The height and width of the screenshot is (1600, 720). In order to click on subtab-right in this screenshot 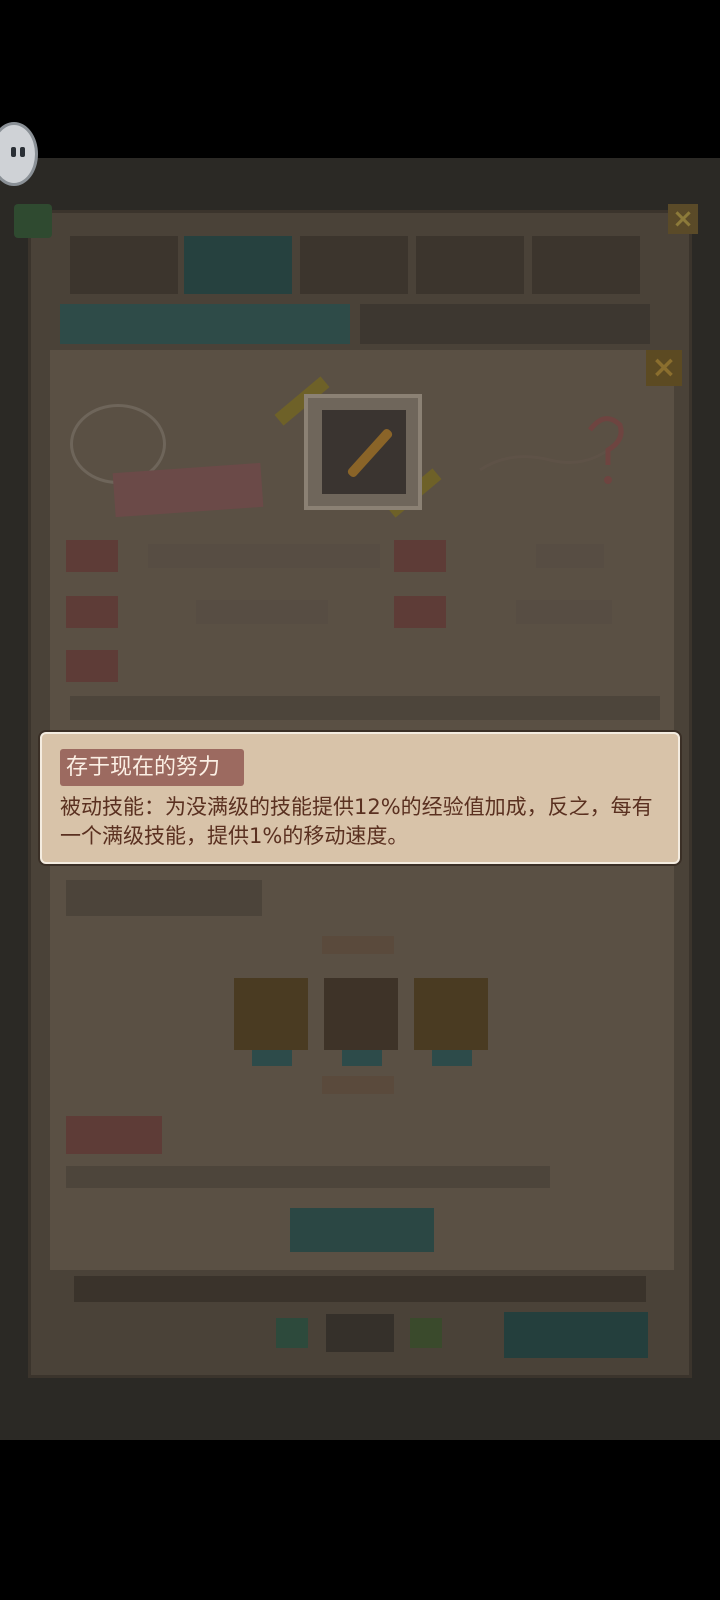, I will do `click(505, 324)`.